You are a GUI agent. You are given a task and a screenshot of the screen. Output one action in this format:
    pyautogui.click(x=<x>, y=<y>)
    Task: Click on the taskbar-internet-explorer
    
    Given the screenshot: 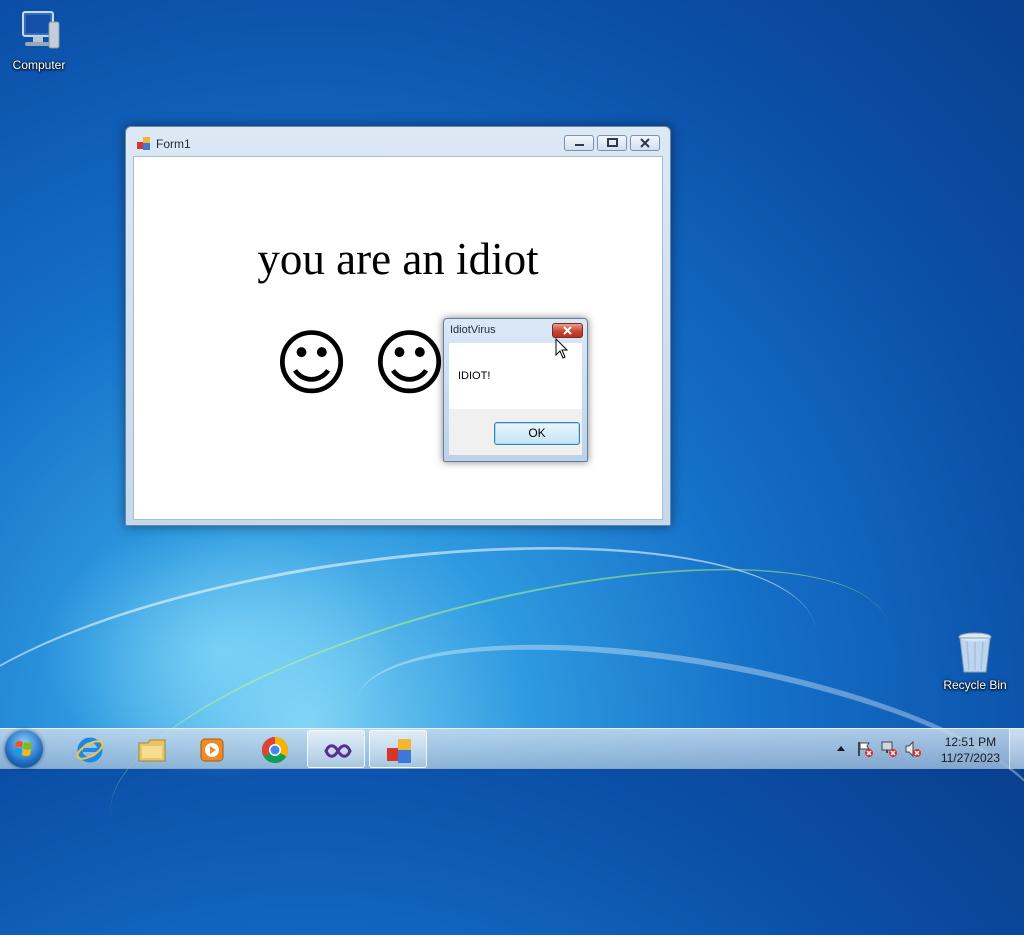 What is the action you would take?
    pyautogui.click(x=89, y=749)
    